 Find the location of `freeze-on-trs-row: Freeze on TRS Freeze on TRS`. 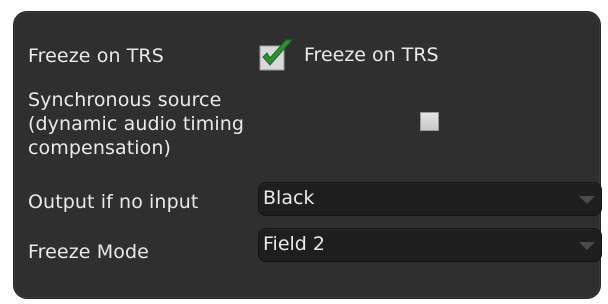

freeze-on-trs-row: Freeze on TRS Freeze on TRS is located at coordinates (307, 58).